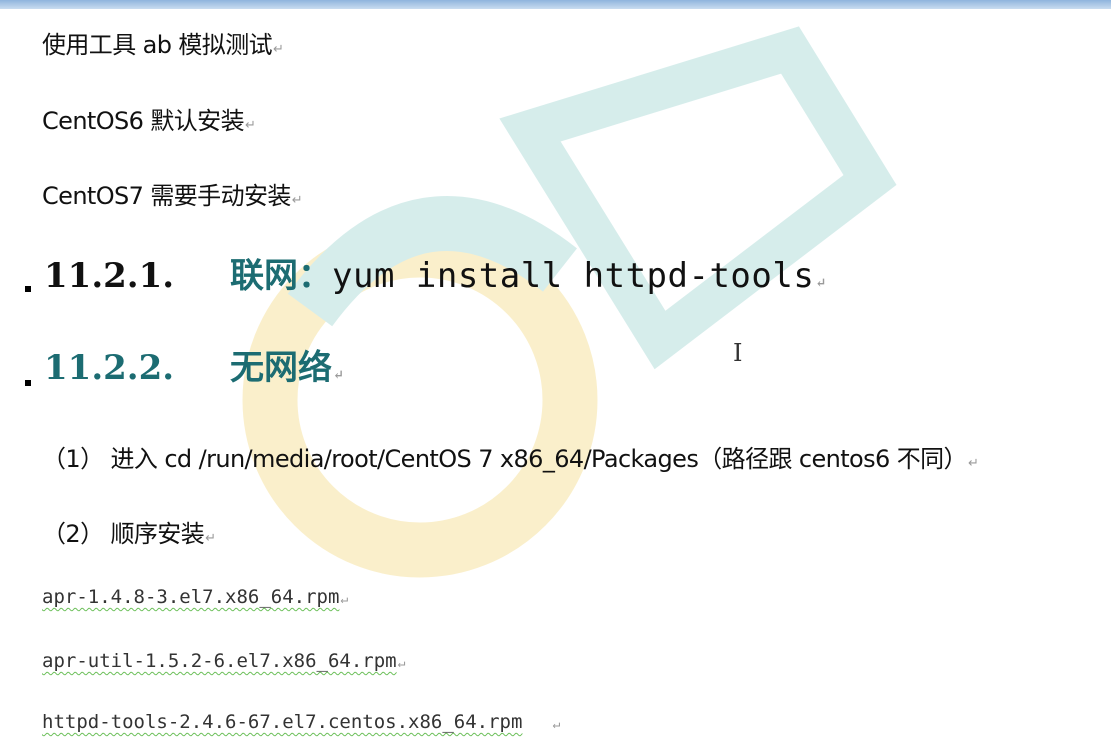 This screenshot has width=1111, height=745. I want to click on para-centos6-text: CentOS6 默认安装, so click(143, 121).